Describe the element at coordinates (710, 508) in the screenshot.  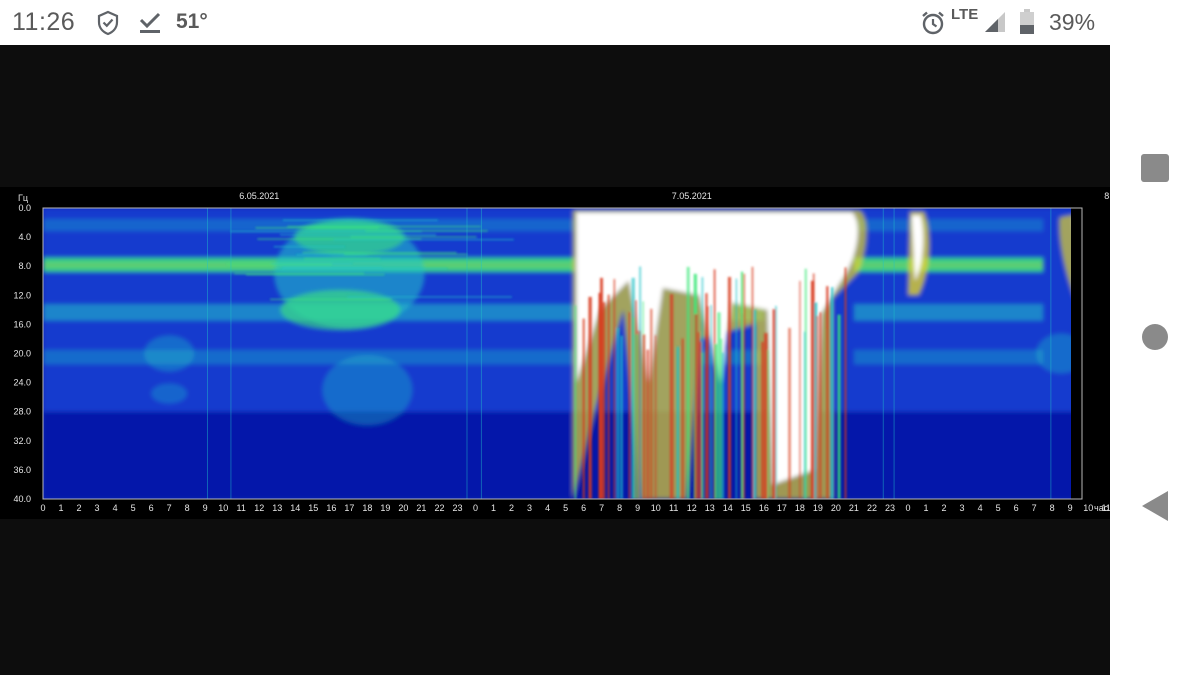
I see `x-tick-label: 13` at that location.